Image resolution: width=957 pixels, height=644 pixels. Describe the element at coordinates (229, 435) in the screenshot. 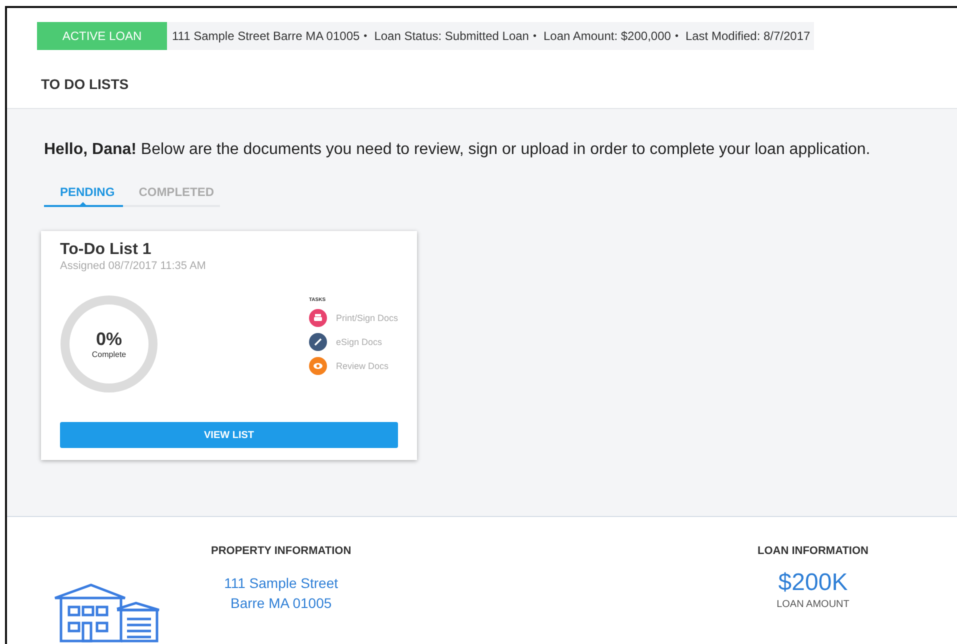

I see `view-list-button: VIEW LIST` at that location.